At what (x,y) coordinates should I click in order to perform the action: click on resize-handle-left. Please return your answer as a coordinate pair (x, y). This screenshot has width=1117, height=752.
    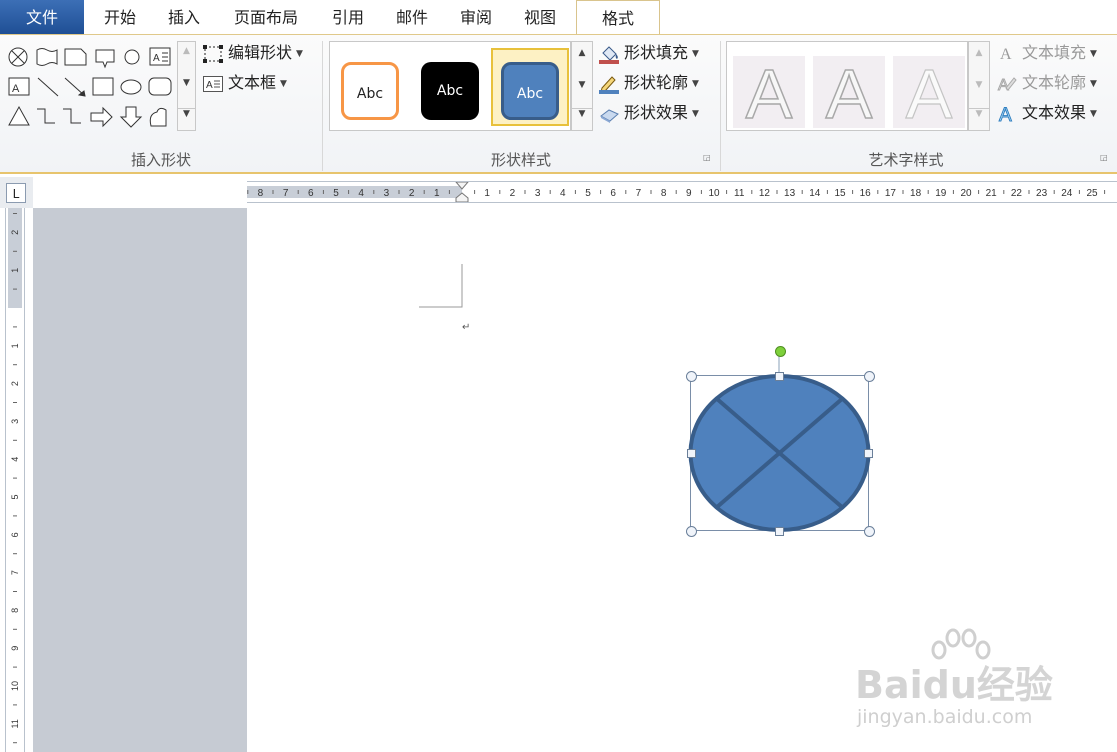
    Looking at the image, I should click on (691, 453).